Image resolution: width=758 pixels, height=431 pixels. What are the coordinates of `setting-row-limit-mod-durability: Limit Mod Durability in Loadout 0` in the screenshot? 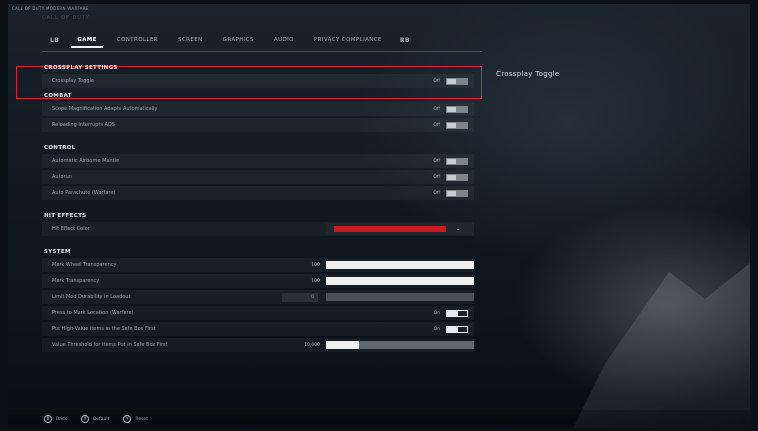 It's located at (258, 297).